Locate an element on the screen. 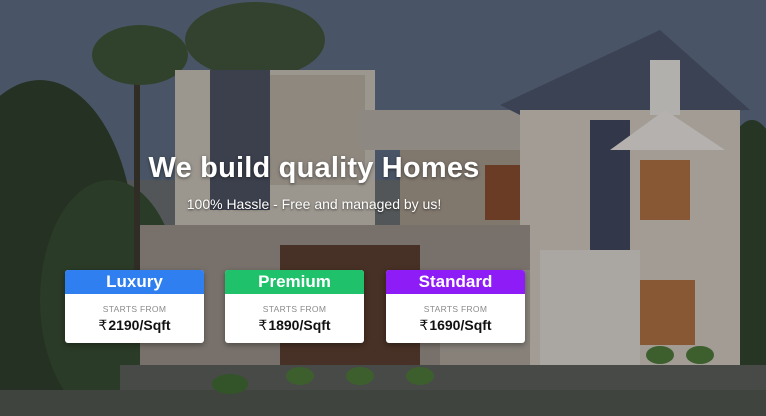 This screenshot has height=416, width=766. hero-headline: We build quality Homes is located at coordinates (314, 168).